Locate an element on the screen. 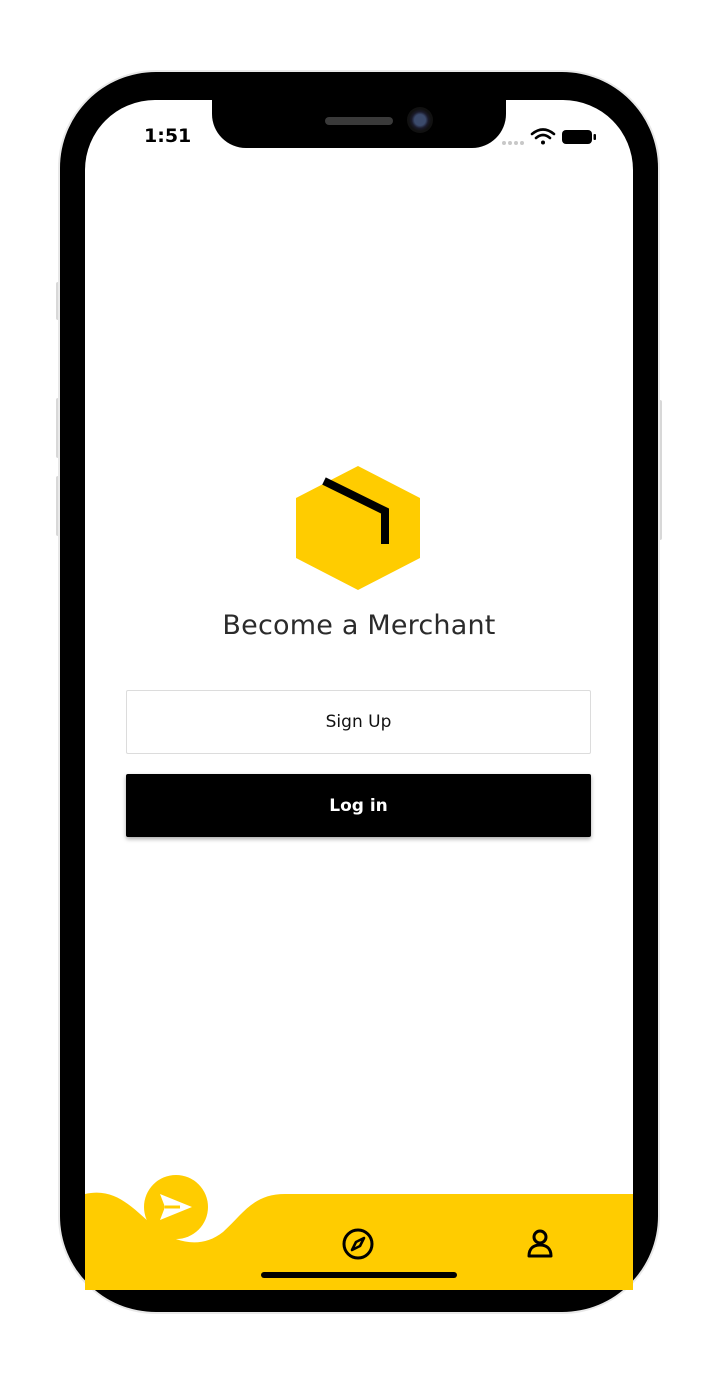 The height and width of the screenshot is (1374, 717). wifi-icon is located at coordinates (543, 136).